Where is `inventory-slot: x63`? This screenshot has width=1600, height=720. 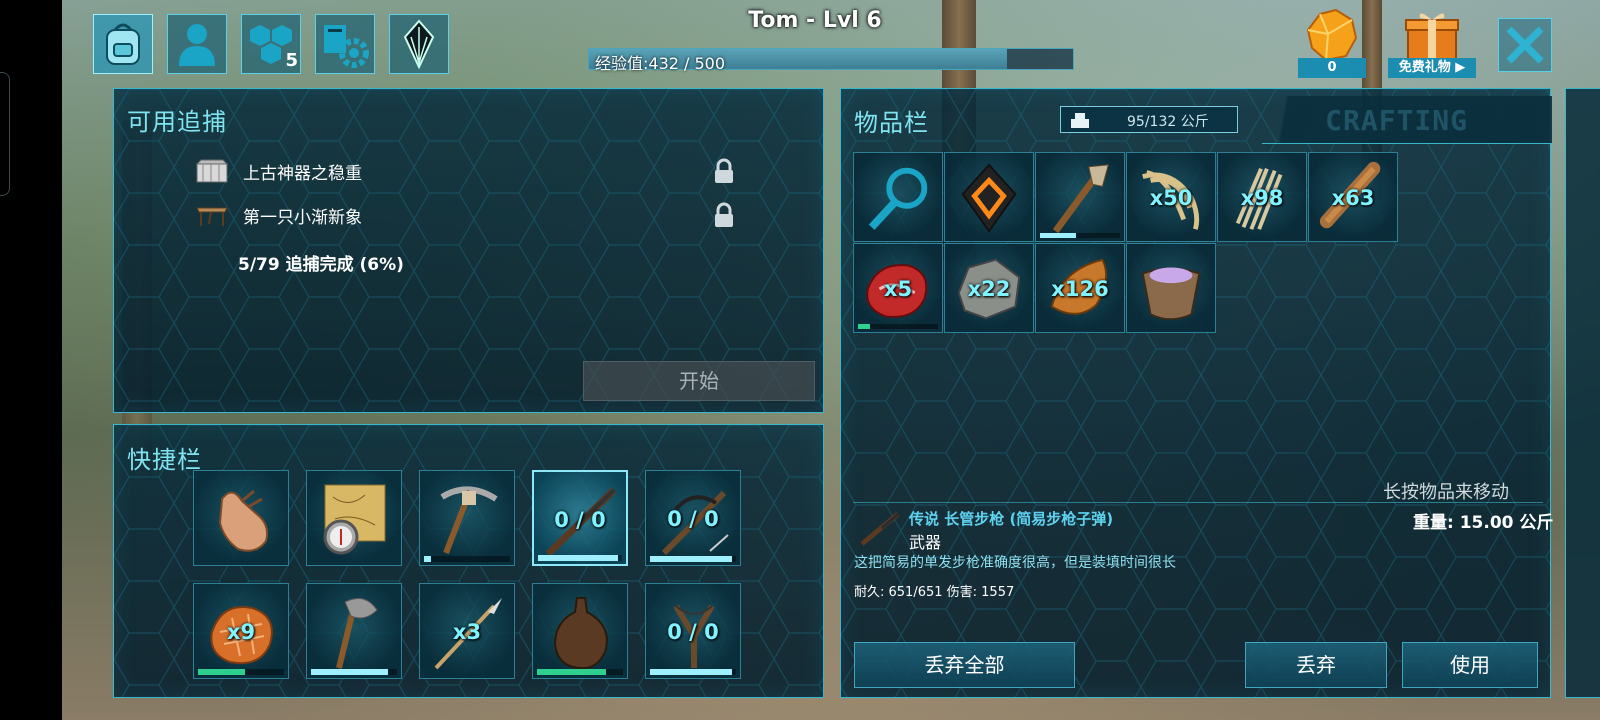 inventory-slot: x63 is located at coordinates (1353, 197).